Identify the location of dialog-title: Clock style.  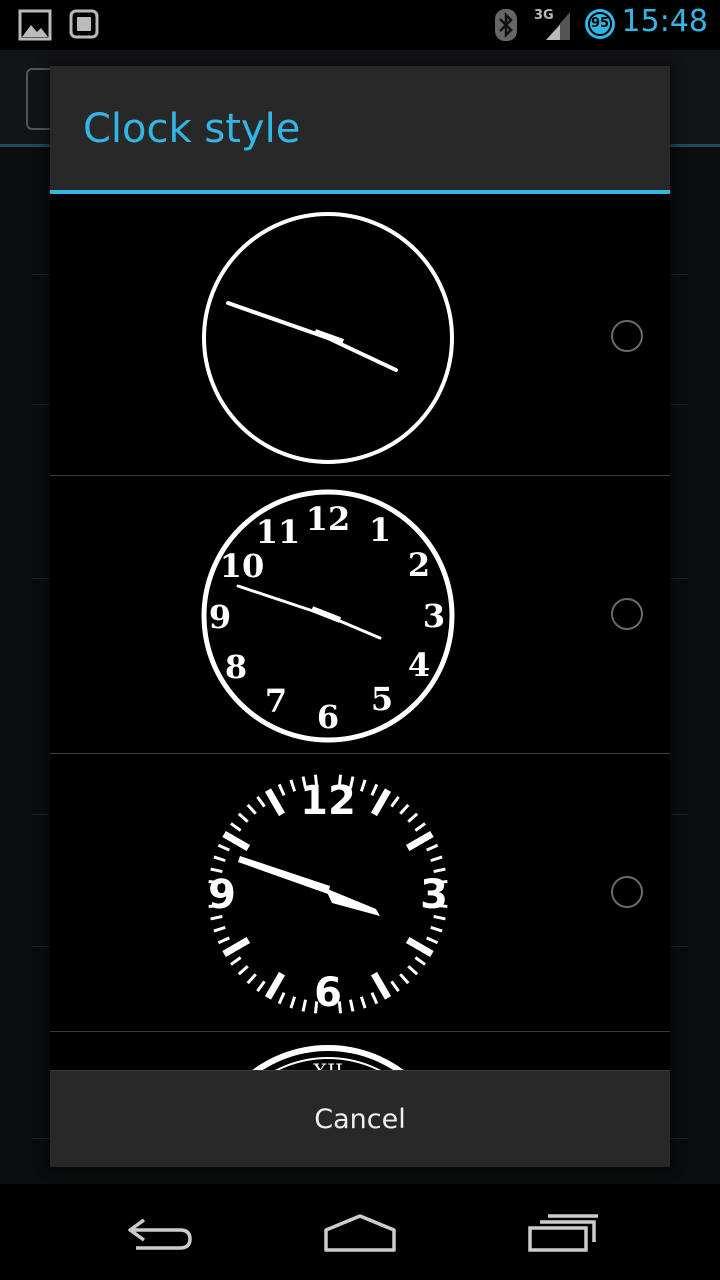
(192, 129).